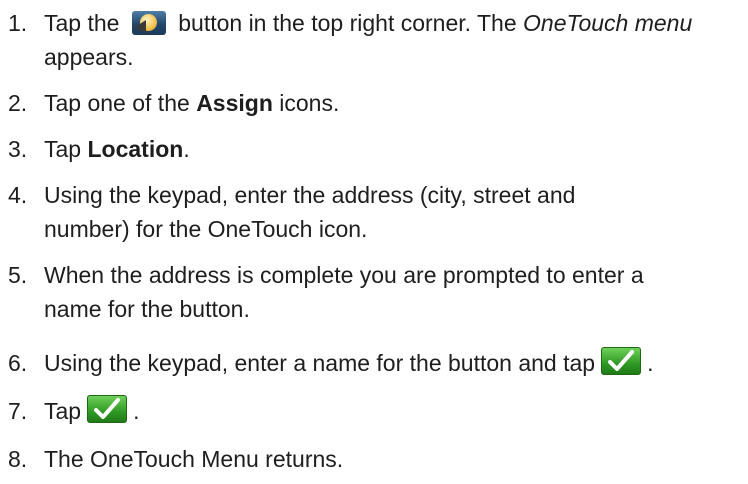 The height and width of the screenshot is (484, 748). I want to click on step-text-part: appears., so click(89, 57).